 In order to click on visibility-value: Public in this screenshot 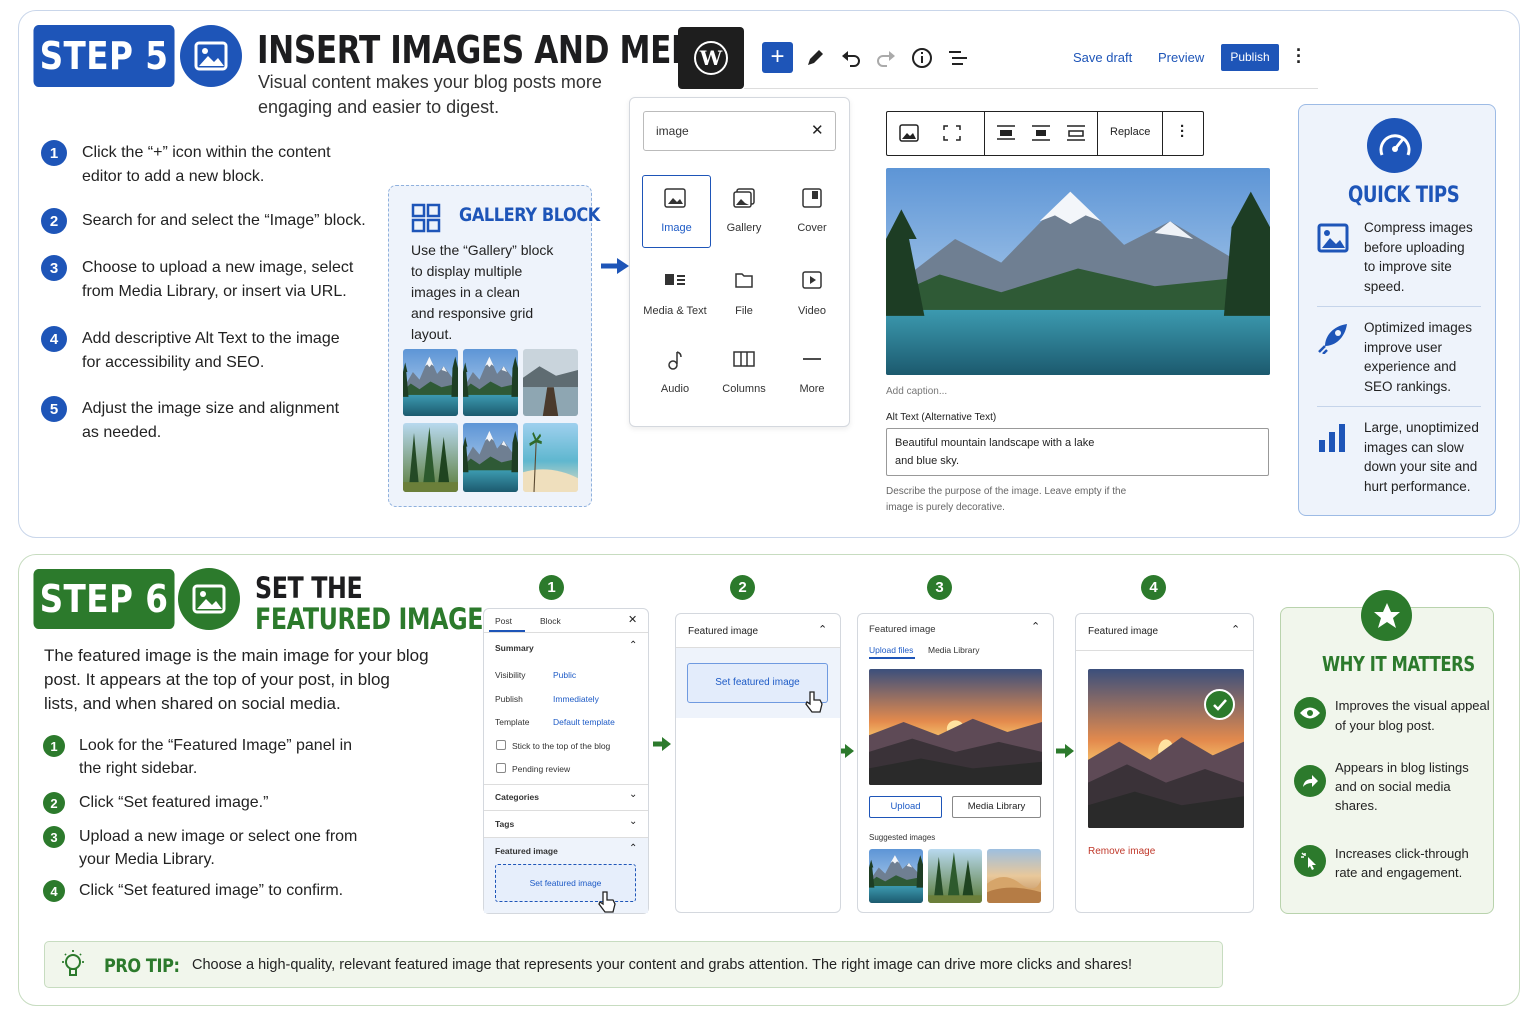, I will do `click(564, 675)`.